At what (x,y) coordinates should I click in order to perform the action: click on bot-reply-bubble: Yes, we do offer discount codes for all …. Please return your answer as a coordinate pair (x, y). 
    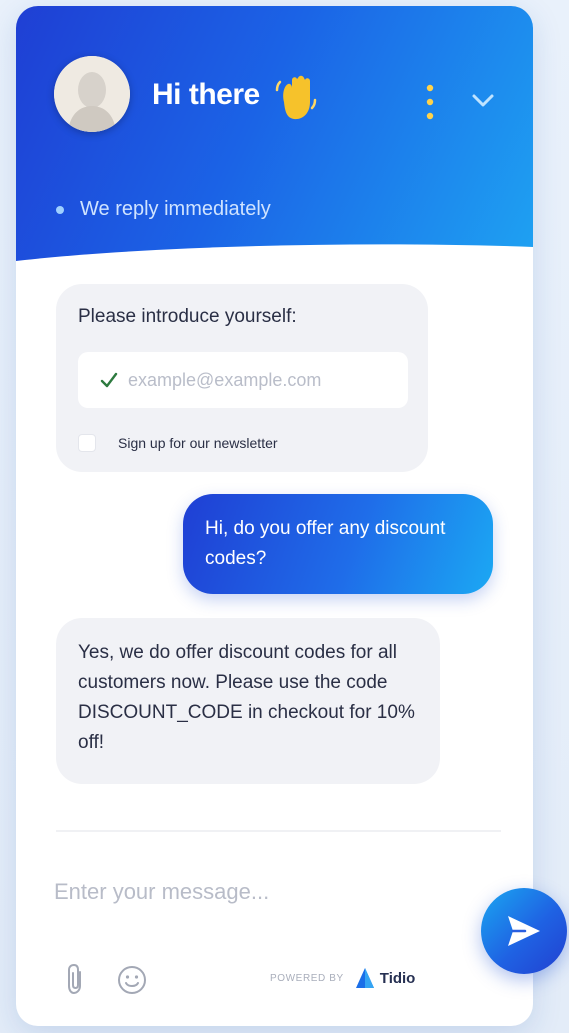
    Looking at the image, I should click on (248, 701).